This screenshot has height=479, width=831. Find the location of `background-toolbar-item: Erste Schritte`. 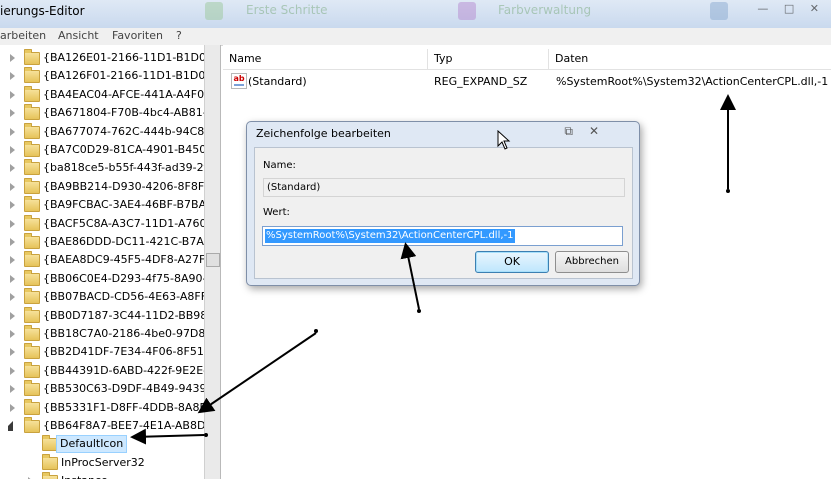

background-toolbar-item: Erste Schritte is located at coordinates (287, 10).